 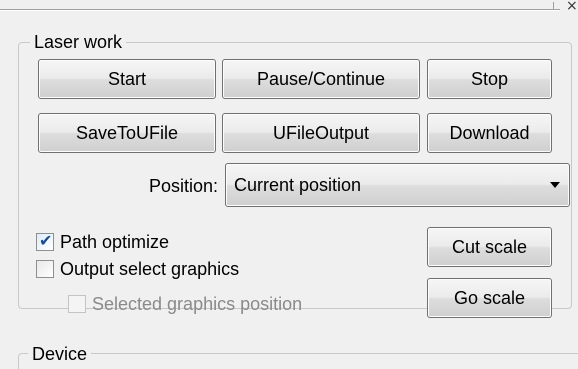 I want to click on top-panel-edge, so click(x=280, y=5).